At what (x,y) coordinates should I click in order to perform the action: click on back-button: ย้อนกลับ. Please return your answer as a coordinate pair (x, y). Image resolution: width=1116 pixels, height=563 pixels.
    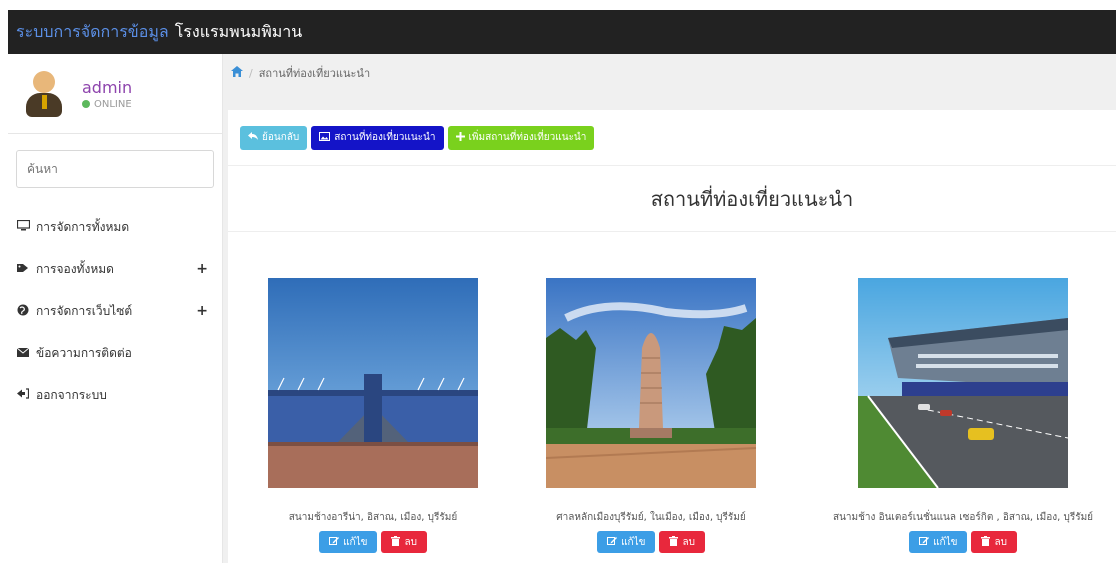
    Looking at the image, I should click on (274, 137).